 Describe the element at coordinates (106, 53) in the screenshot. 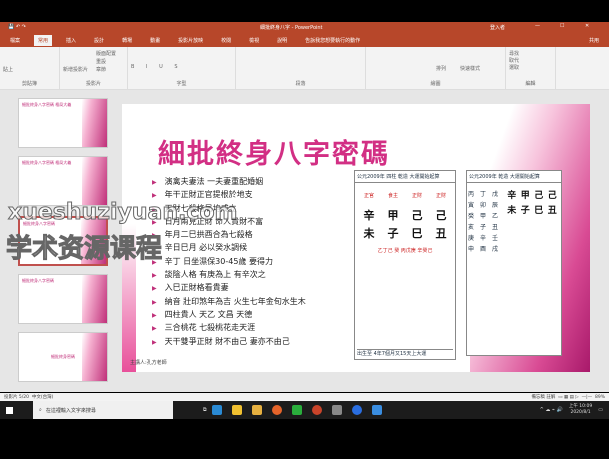

I see `layout-button: 版面配置` at that location.